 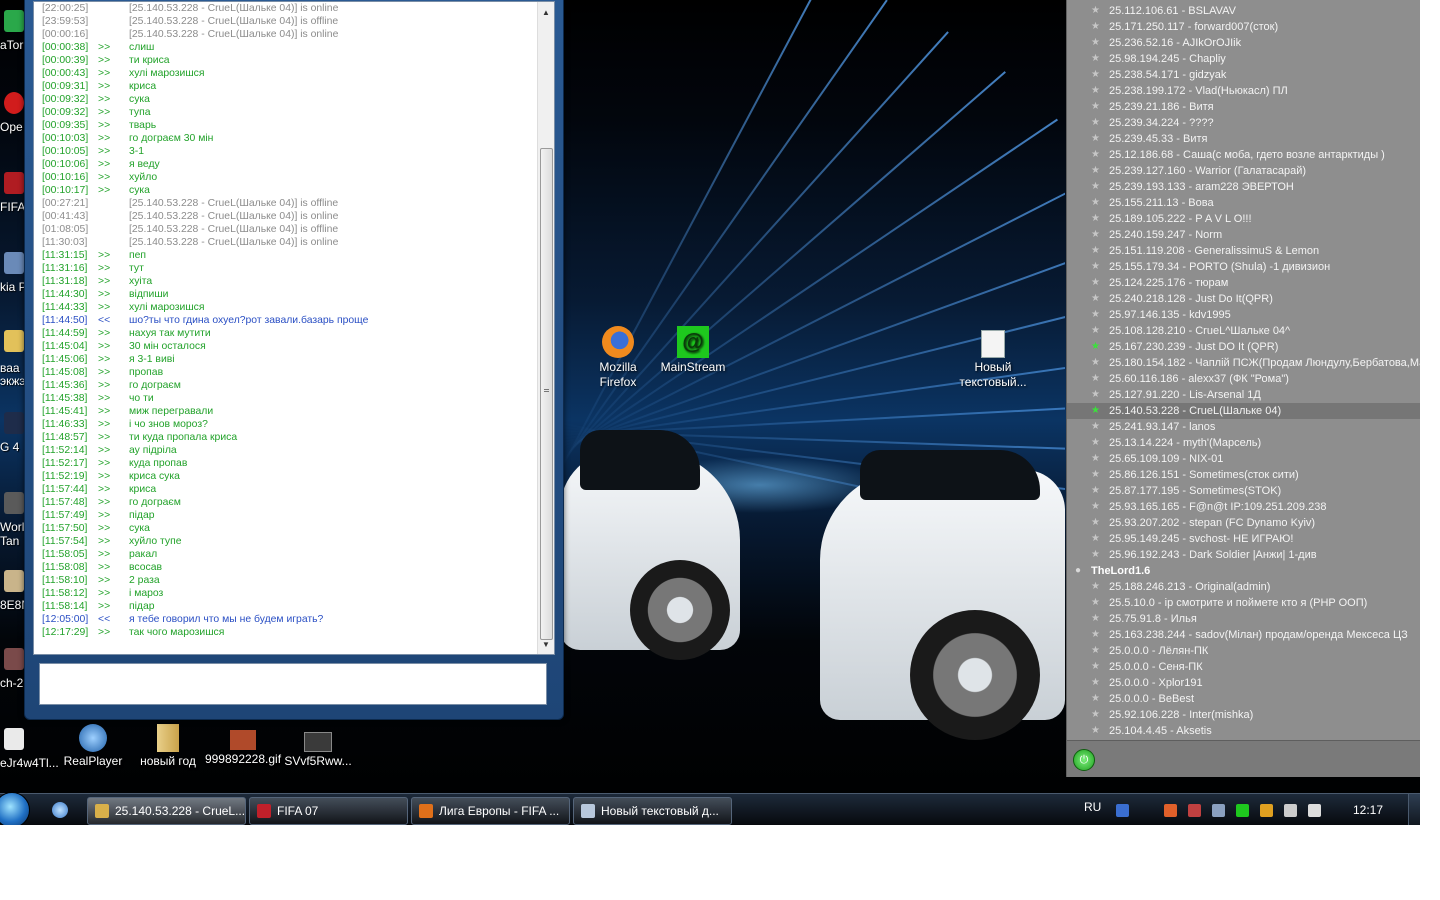 I want to click on hamachi-icon, so click(x=1170, y=810).